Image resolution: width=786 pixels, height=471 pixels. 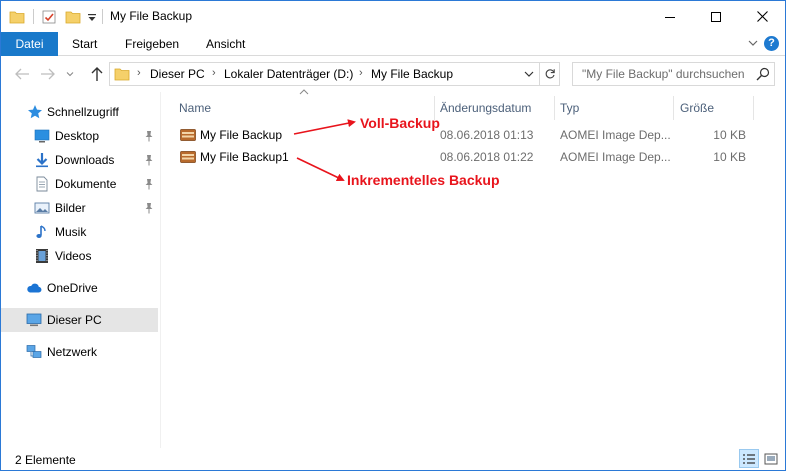 What do you see at coordinates (663, 74) in the screenshot?
I see `search-input` at bounding box center [663, 74].